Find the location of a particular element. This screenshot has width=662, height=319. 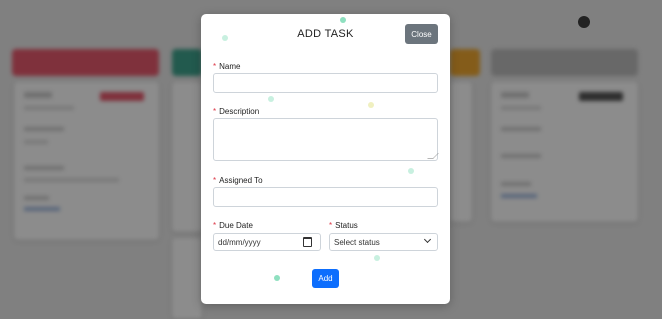

due-date-input: dd/mm/yyyy is located at coordinates (267, 242).